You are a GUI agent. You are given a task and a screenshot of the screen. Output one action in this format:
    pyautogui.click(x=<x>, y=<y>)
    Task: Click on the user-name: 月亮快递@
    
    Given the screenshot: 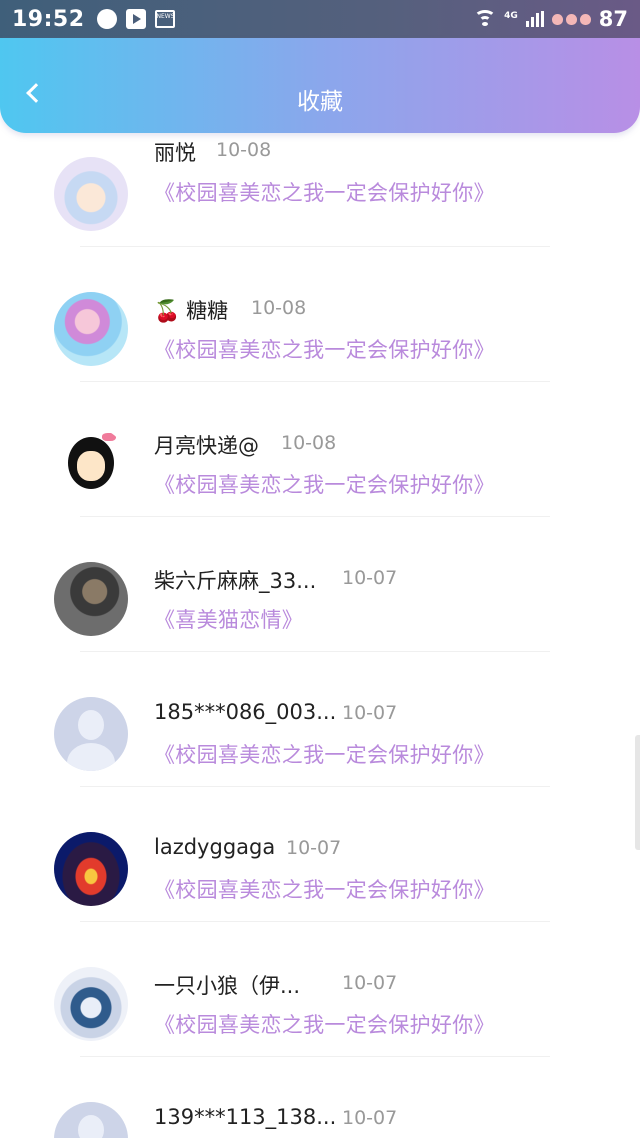 What is the action you would take?
    pyautogui.click(x=206, y=446)
    